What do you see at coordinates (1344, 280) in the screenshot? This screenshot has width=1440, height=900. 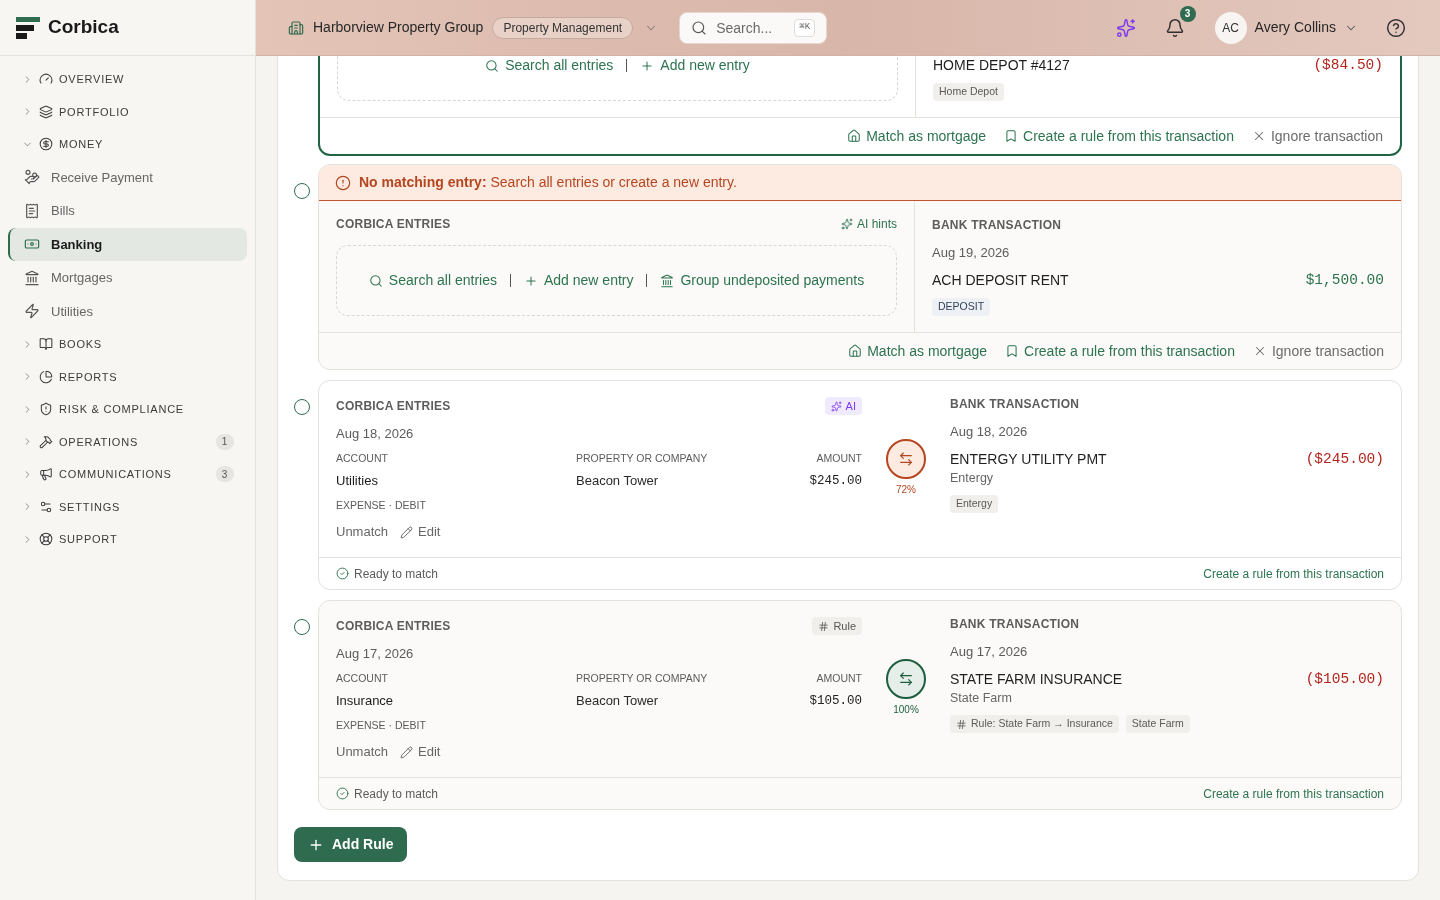 I see `transaction-amount: $1,500.00` at bounding box center [1344, 280].